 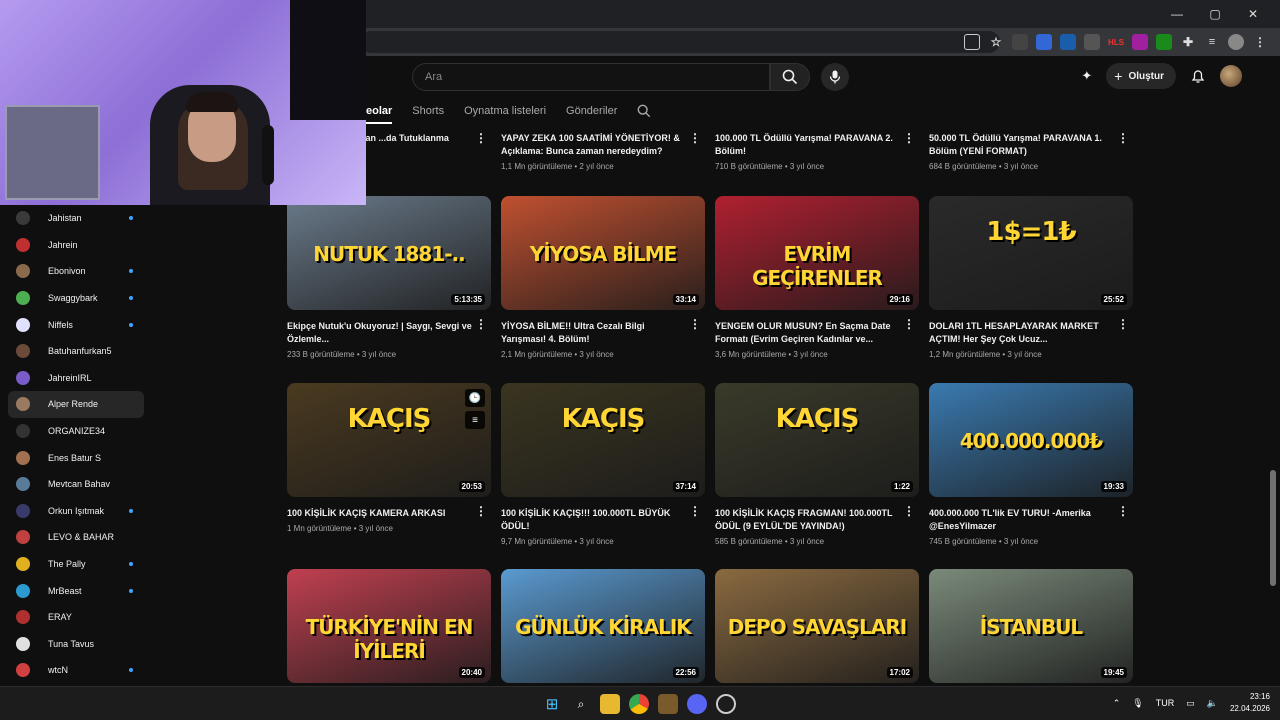 What do you see at coordinates (603, 440) in the screenshot?
I see `video-thumbnail: KAÇIŞ 37:14` at bounding box center [603, 440].